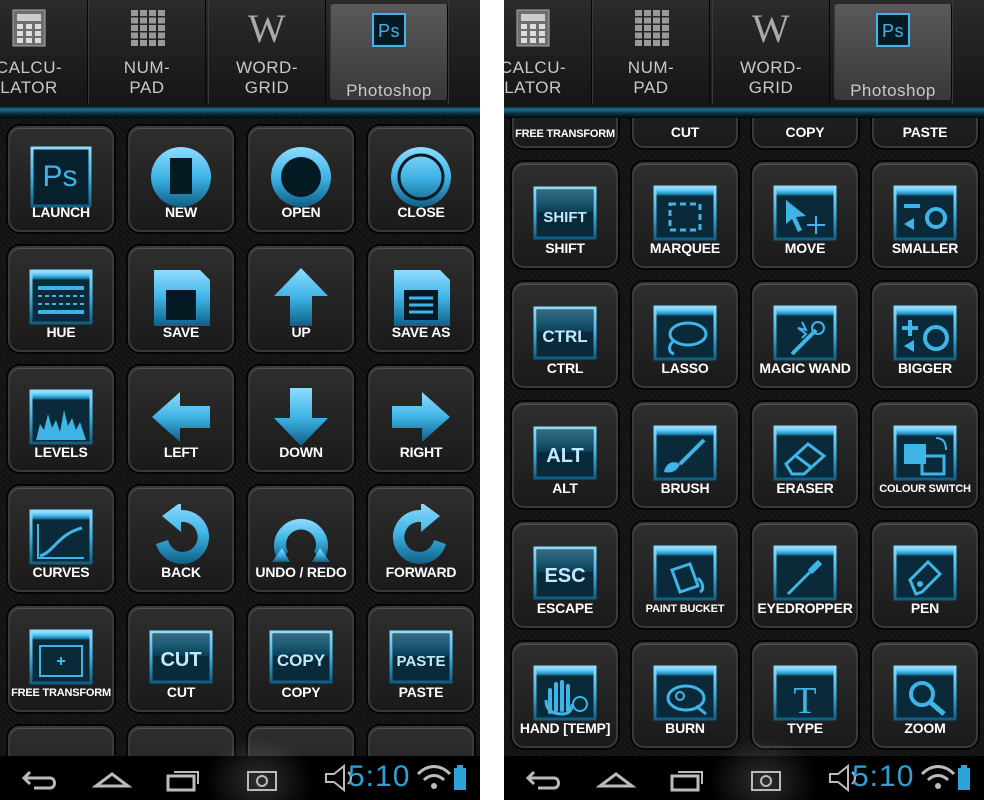 Image resolution: width=984 pixels, height=800 pixels. Describe the element at coordinates (181, 332) in the screenshot. I see `button-label: SAVE` at that location.